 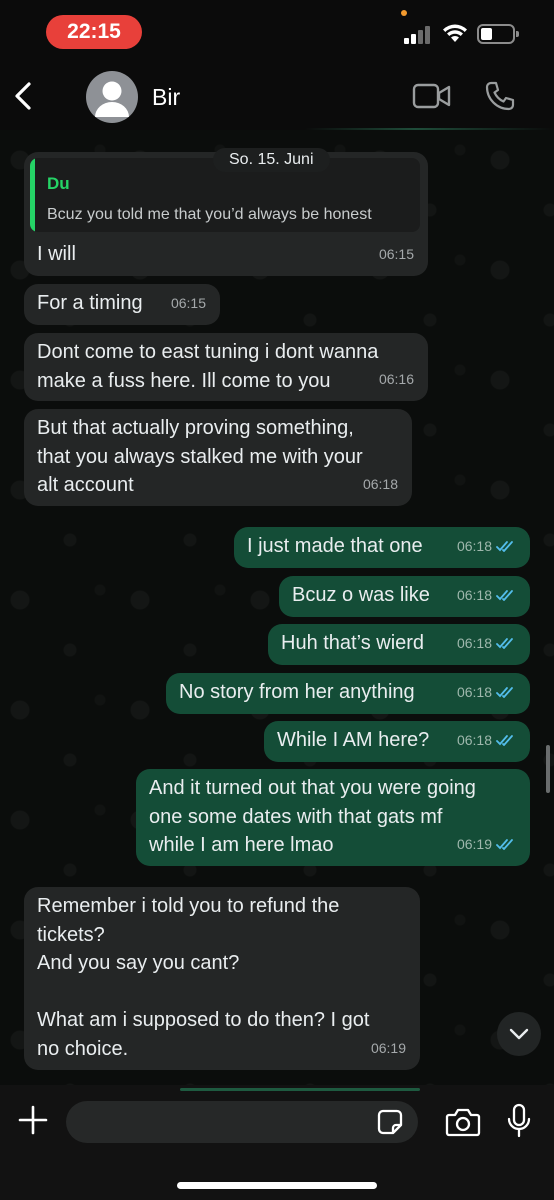 What do you see at coordinates (94, 32) in the screenshot?
I see `status-time: 22:15` at bounding box center [94, 32].